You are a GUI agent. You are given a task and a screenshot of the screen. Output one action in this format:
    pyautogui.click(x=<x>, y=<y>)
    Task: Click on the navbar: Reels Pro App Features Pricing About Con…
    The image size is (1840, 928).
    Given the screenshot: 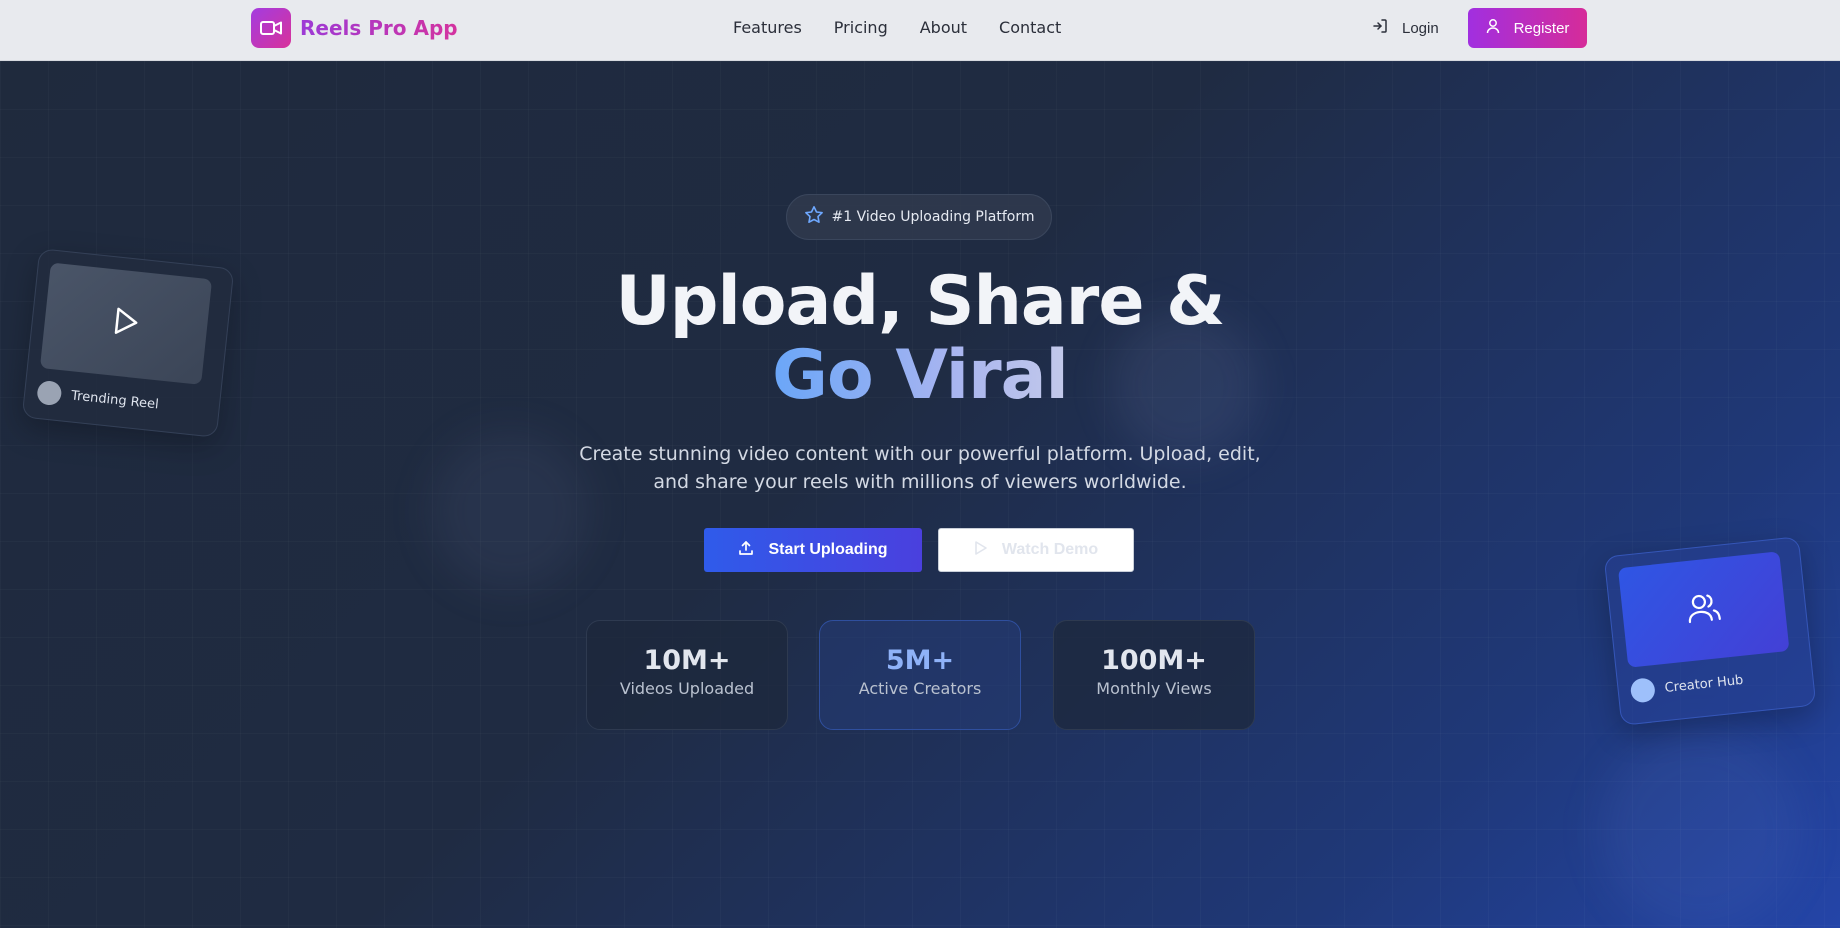 What is the action you would take?
    pyautogui.click(x=920, y=30)
    